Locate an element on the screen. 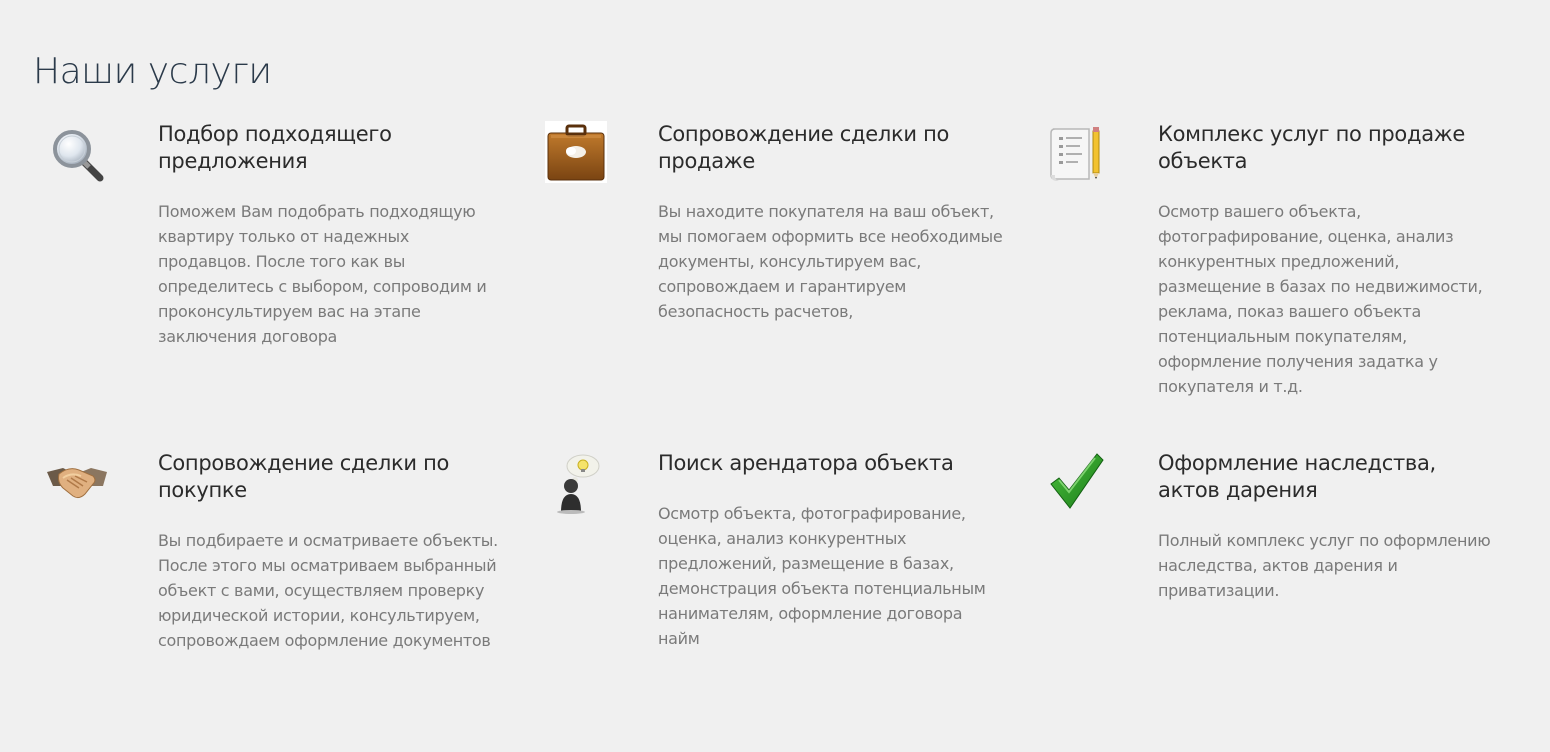 This screenshot has height=752, width=1550. service-title: Подбор подходящего предложения is located at coordinates (275, 147).